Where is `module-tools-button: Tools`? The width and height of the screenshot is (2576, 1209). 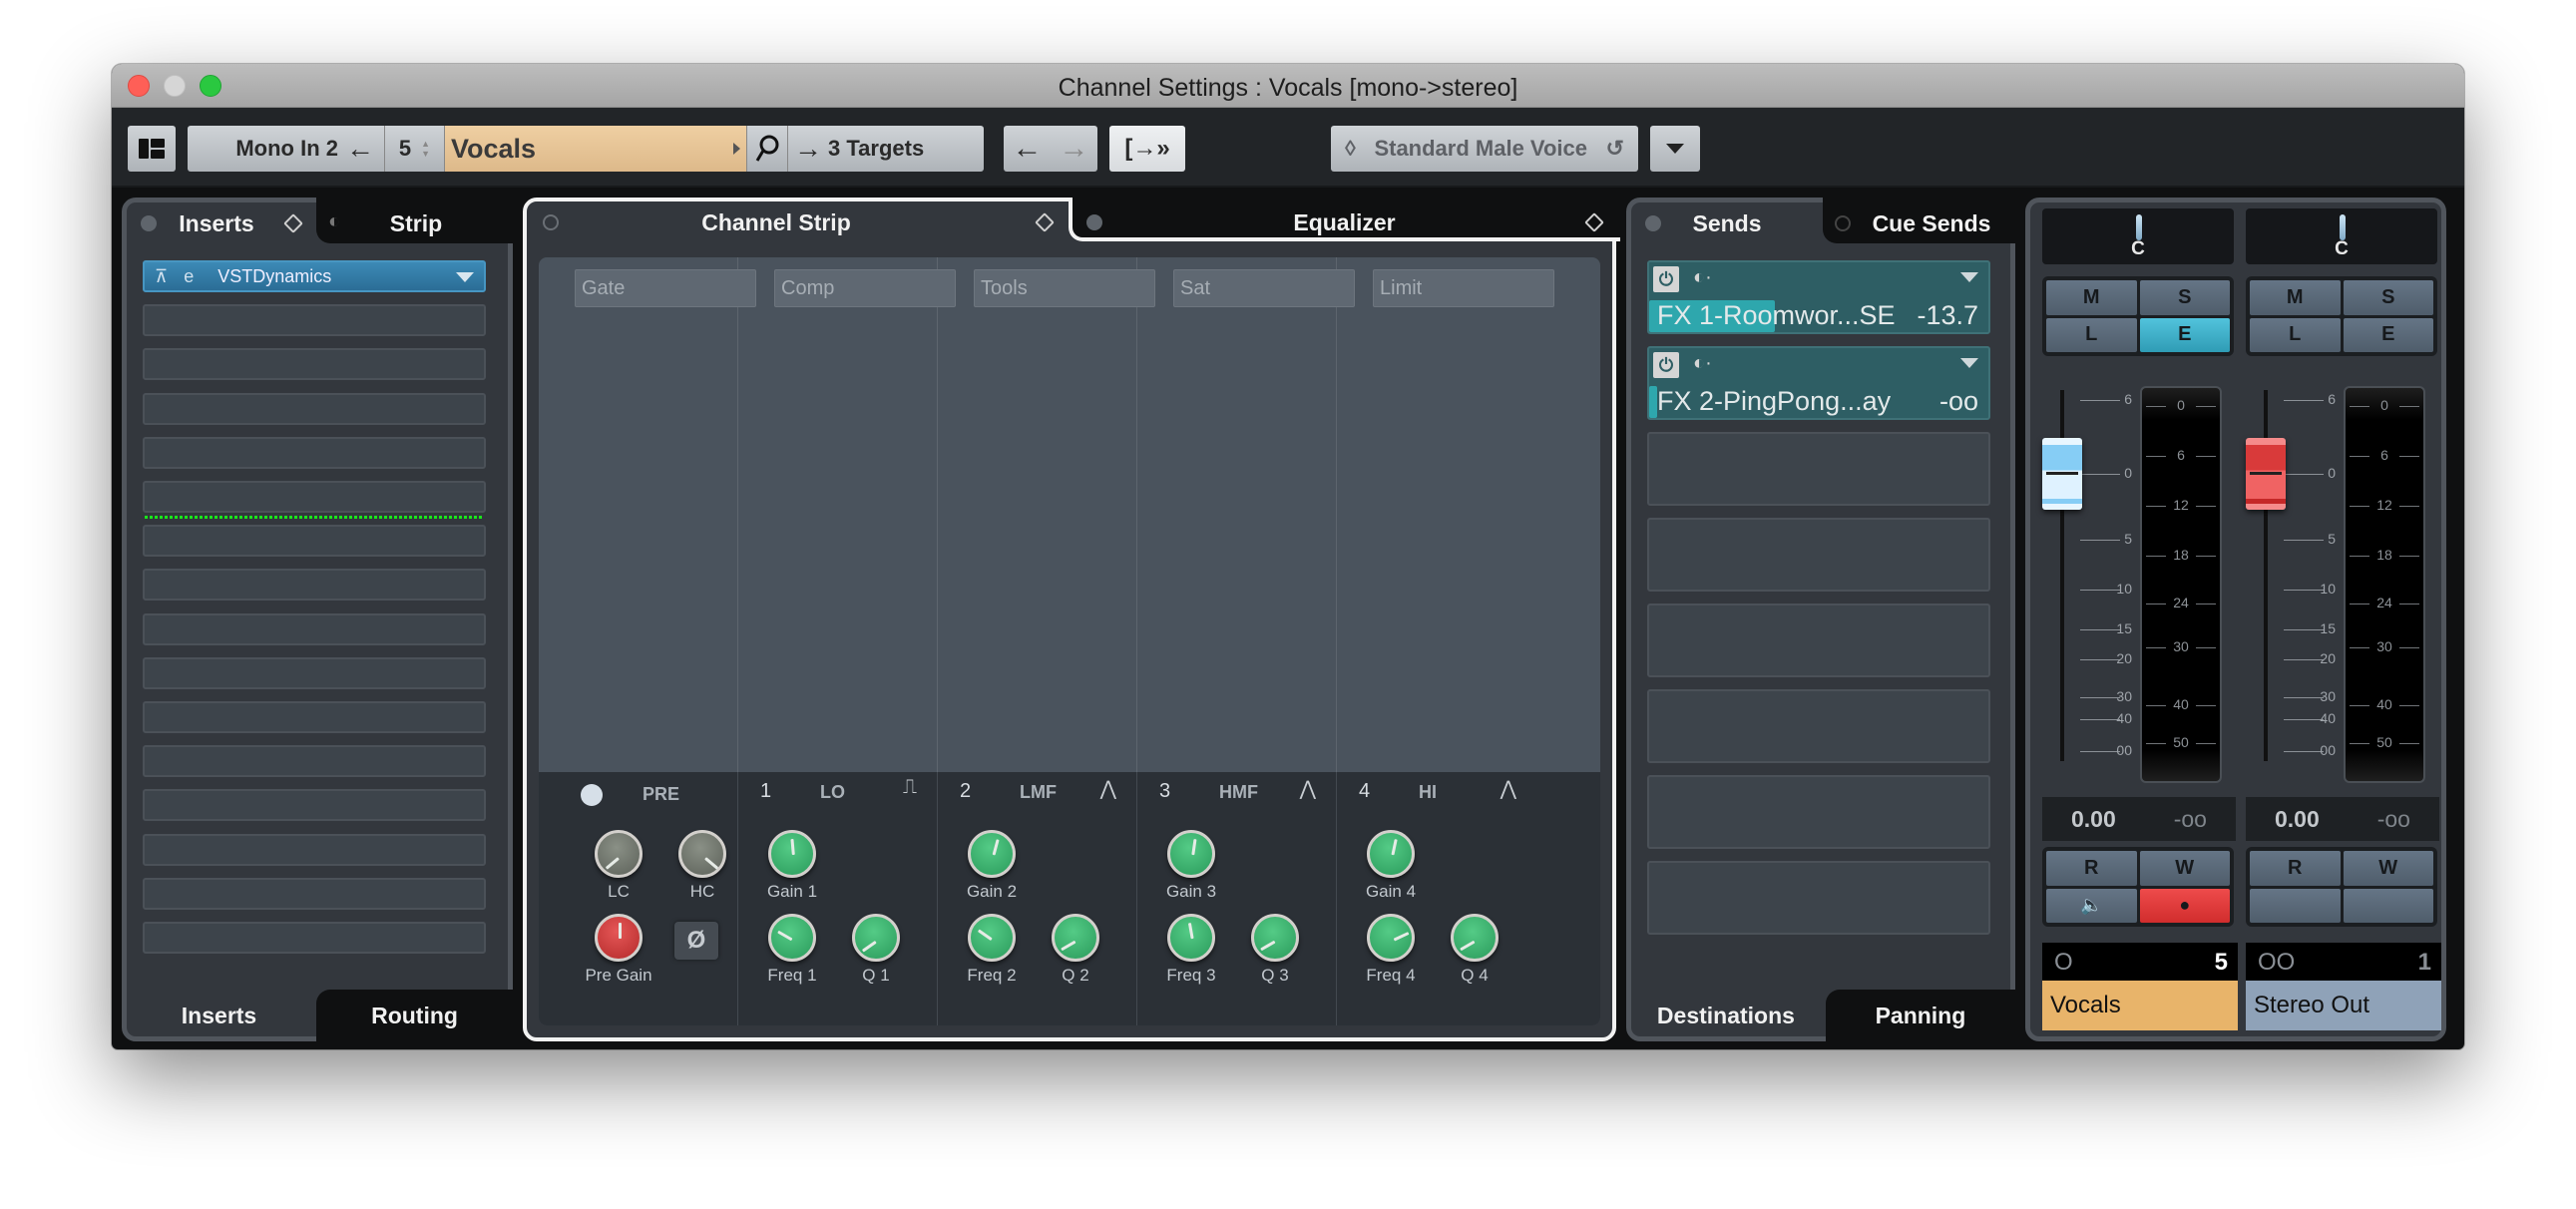
module-tools-button: Tools is located at coordinates (1064, 288).